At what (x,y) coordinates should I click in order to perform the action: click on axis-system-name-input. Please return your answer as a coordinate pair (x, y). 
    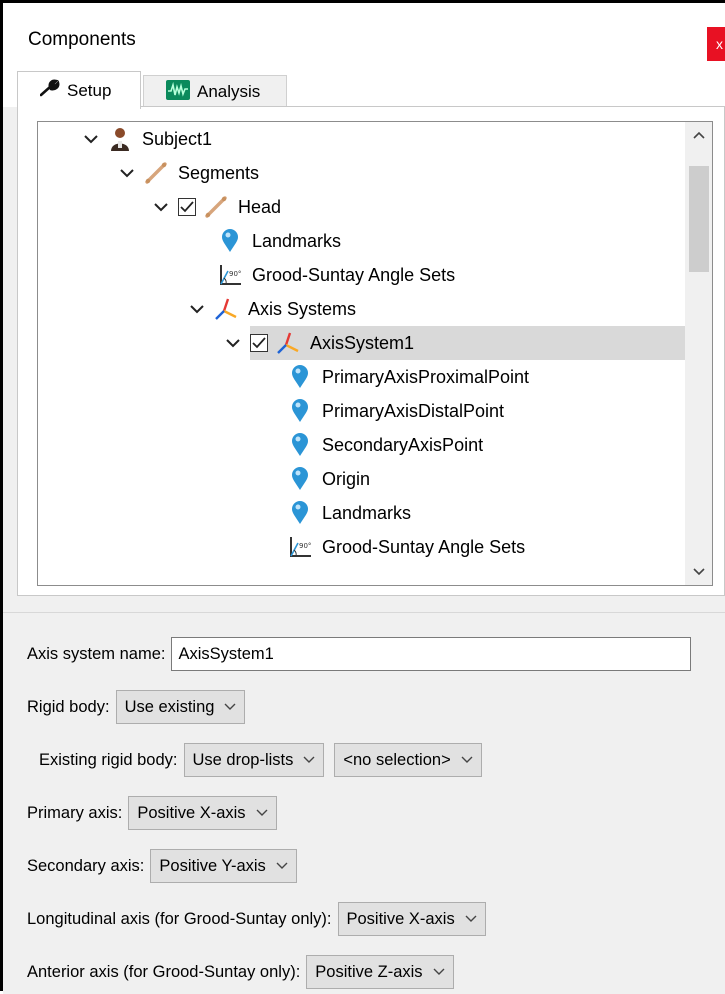
    Looking at the image, I should click on (431, 654).